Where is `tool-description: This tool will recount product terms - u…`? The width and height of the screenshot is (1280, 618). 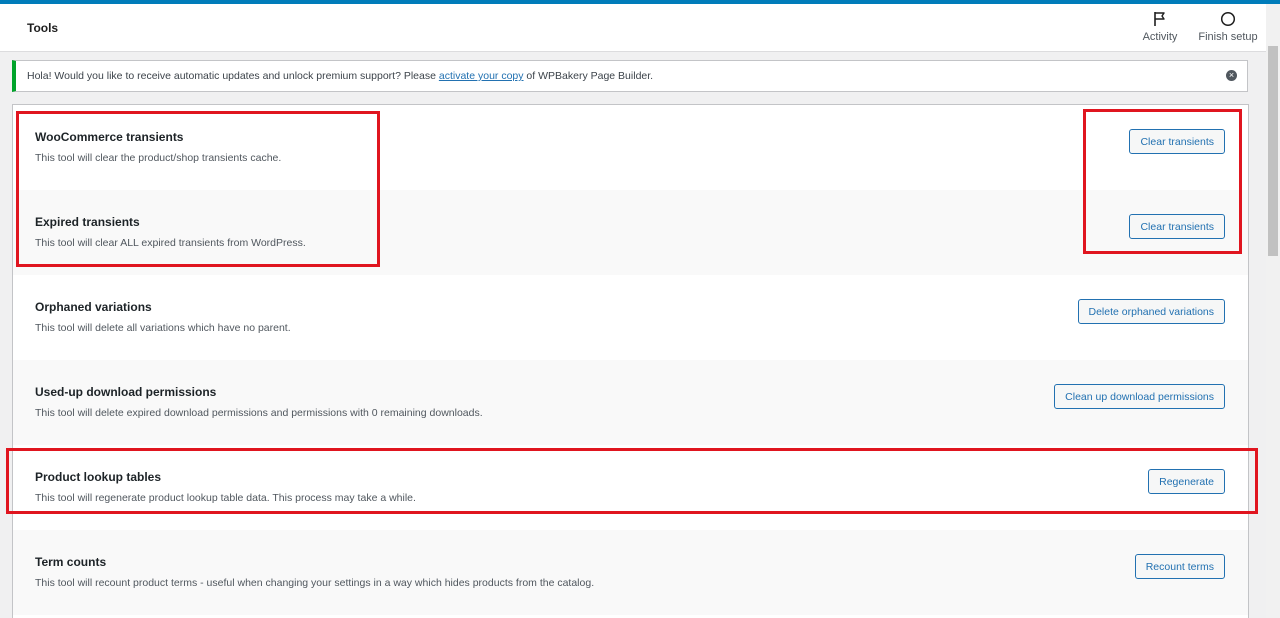 tool-description: This tool will recount product terms - u… is located at coordinates (315, 583).